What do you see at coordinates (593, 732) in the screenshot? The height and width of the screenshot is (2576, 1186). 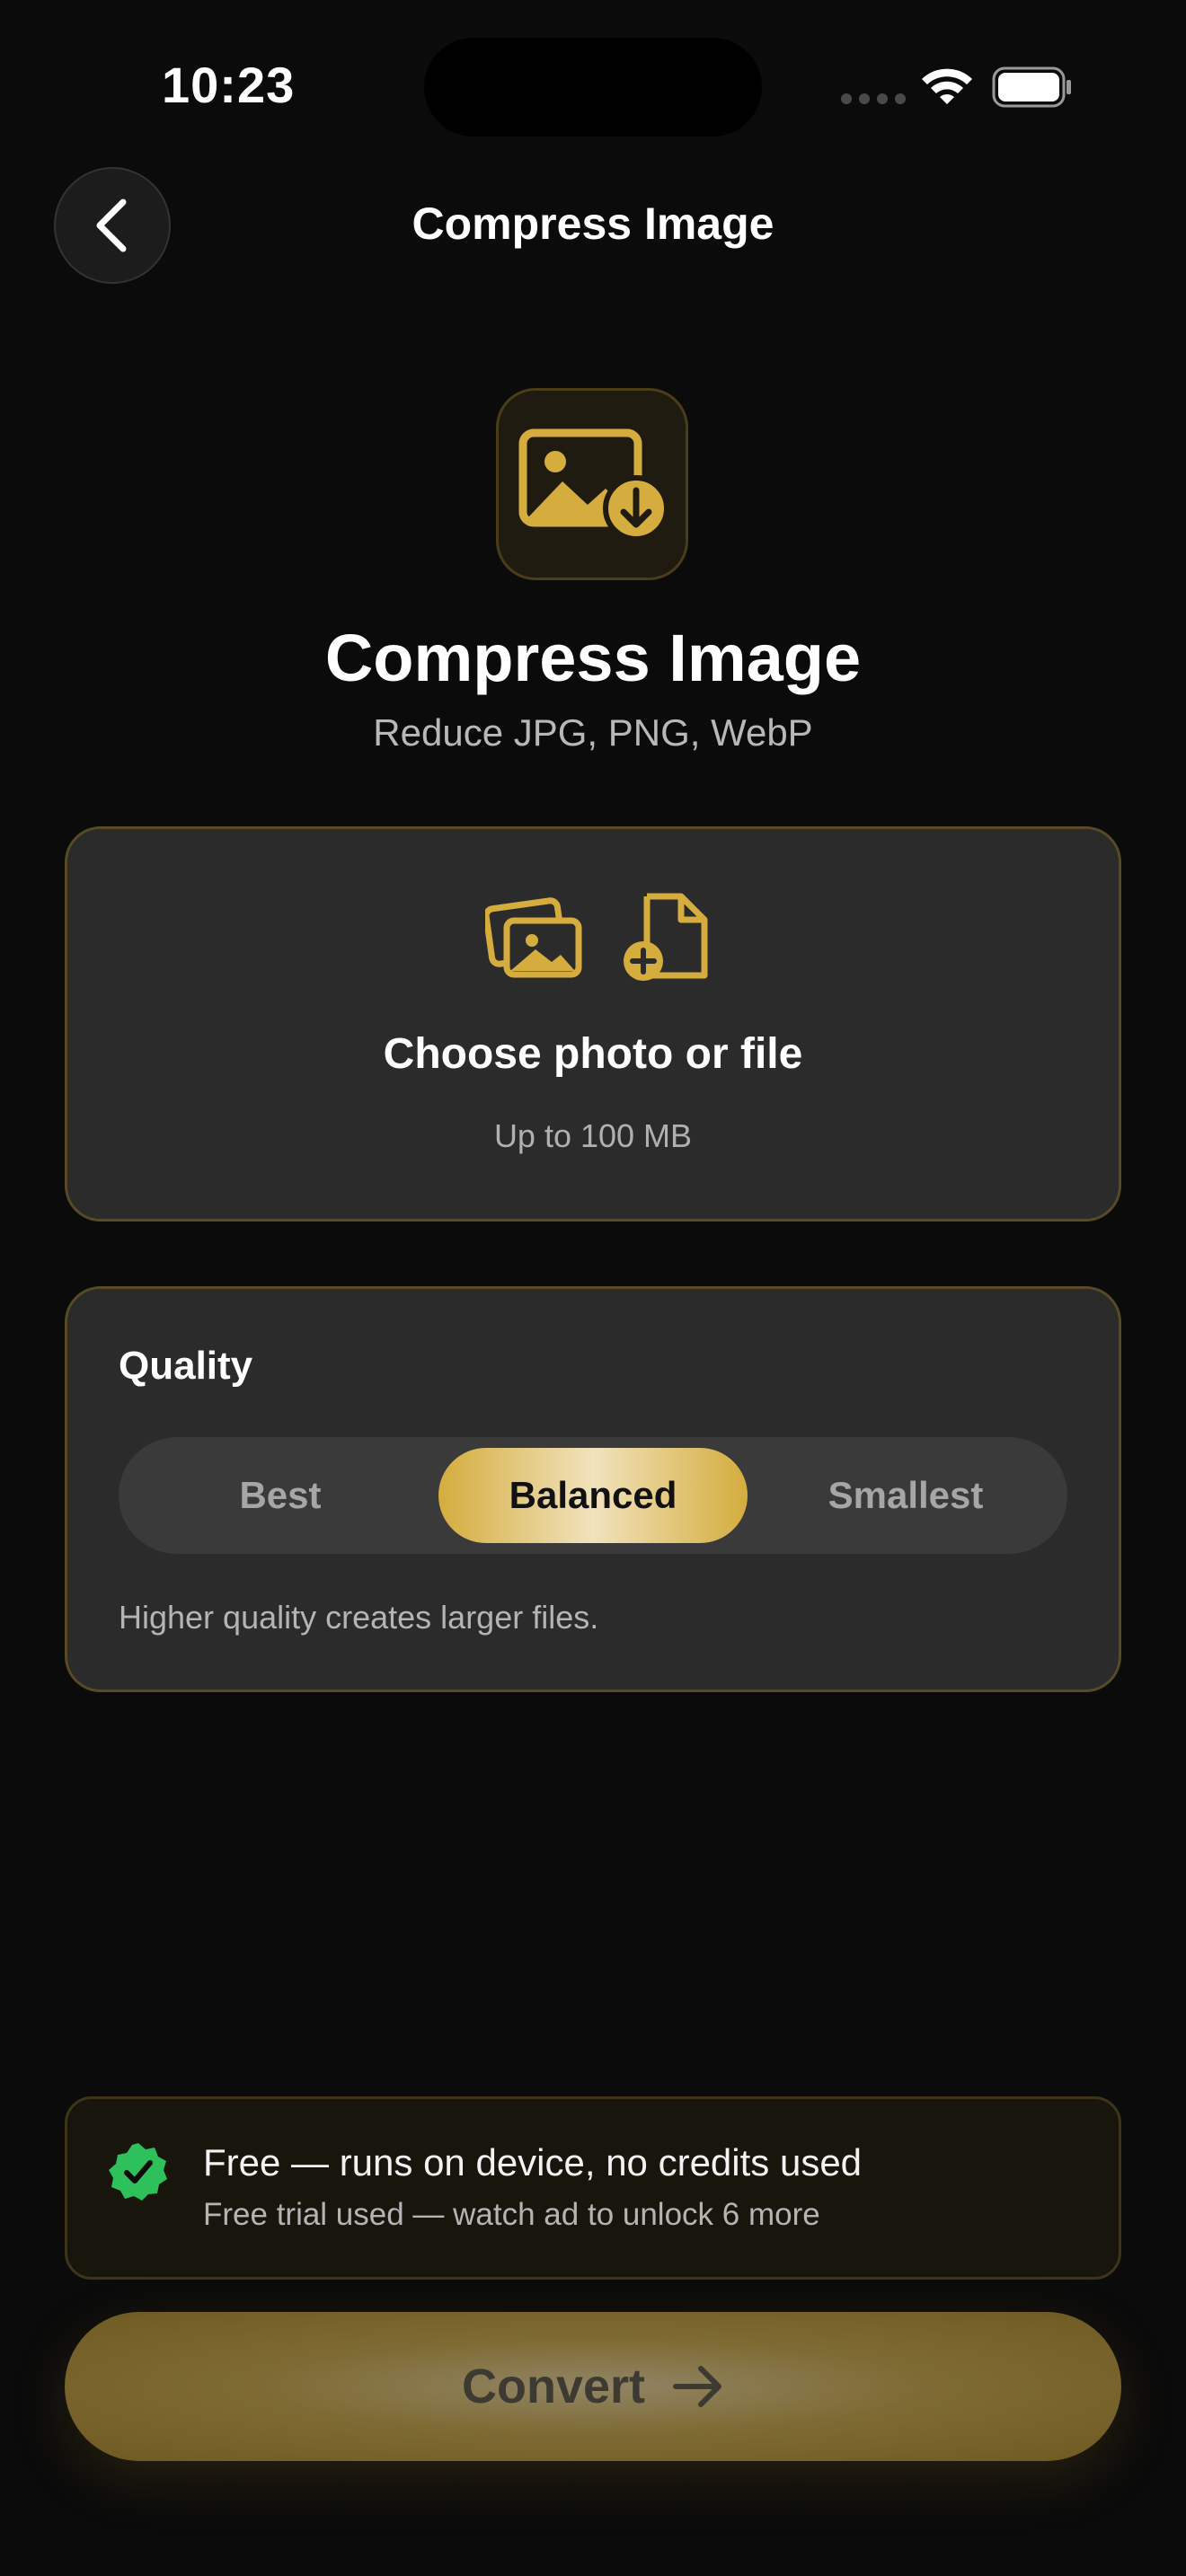 I see `page-subtitle: Reduce JPG, PNG, WebP` at bounding box center [593, 732].